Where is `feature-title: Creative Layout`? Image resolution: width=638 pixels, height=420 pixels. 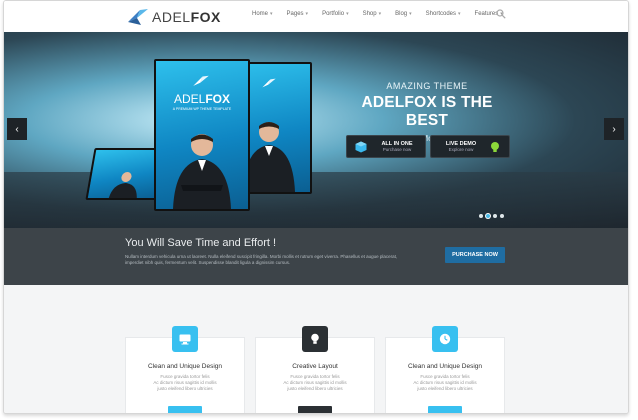 feature-title: Creative Layout is located at coordinates (315, 366).